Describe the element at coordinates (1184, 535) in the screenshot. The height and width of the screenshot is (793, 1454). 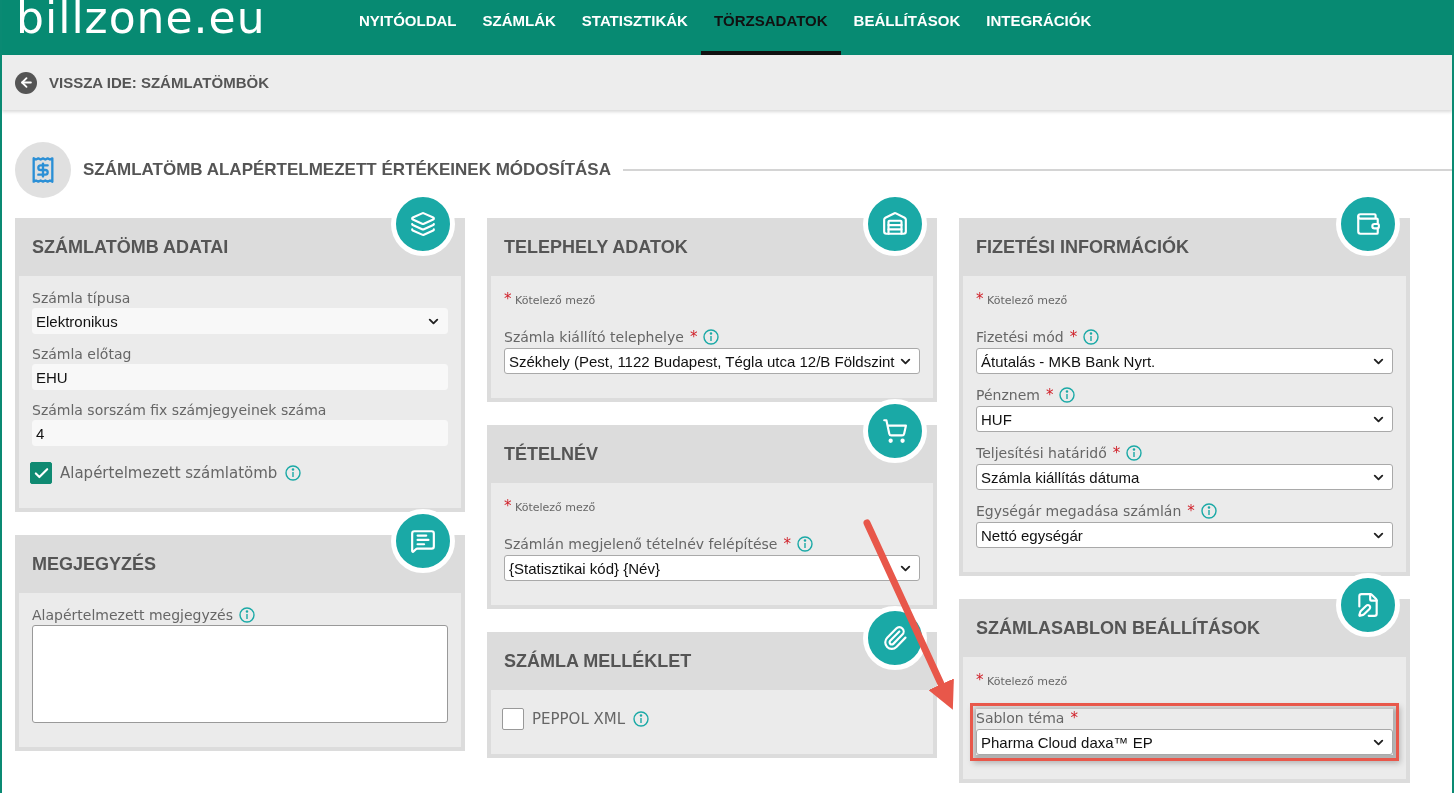
I see `select-field: Nettó egységár` at that location.